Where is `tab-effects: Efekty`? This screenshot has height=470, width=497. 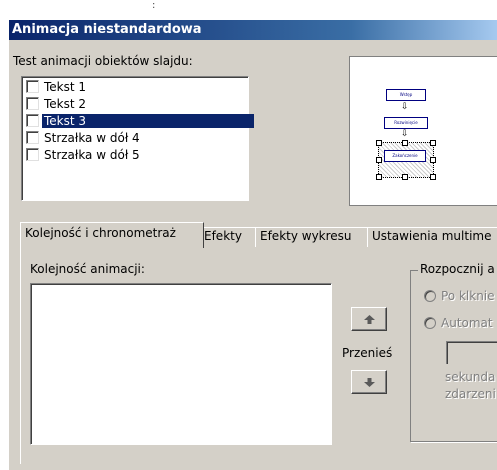 tab-effects: Efekty is located at coordinates (229, 237).